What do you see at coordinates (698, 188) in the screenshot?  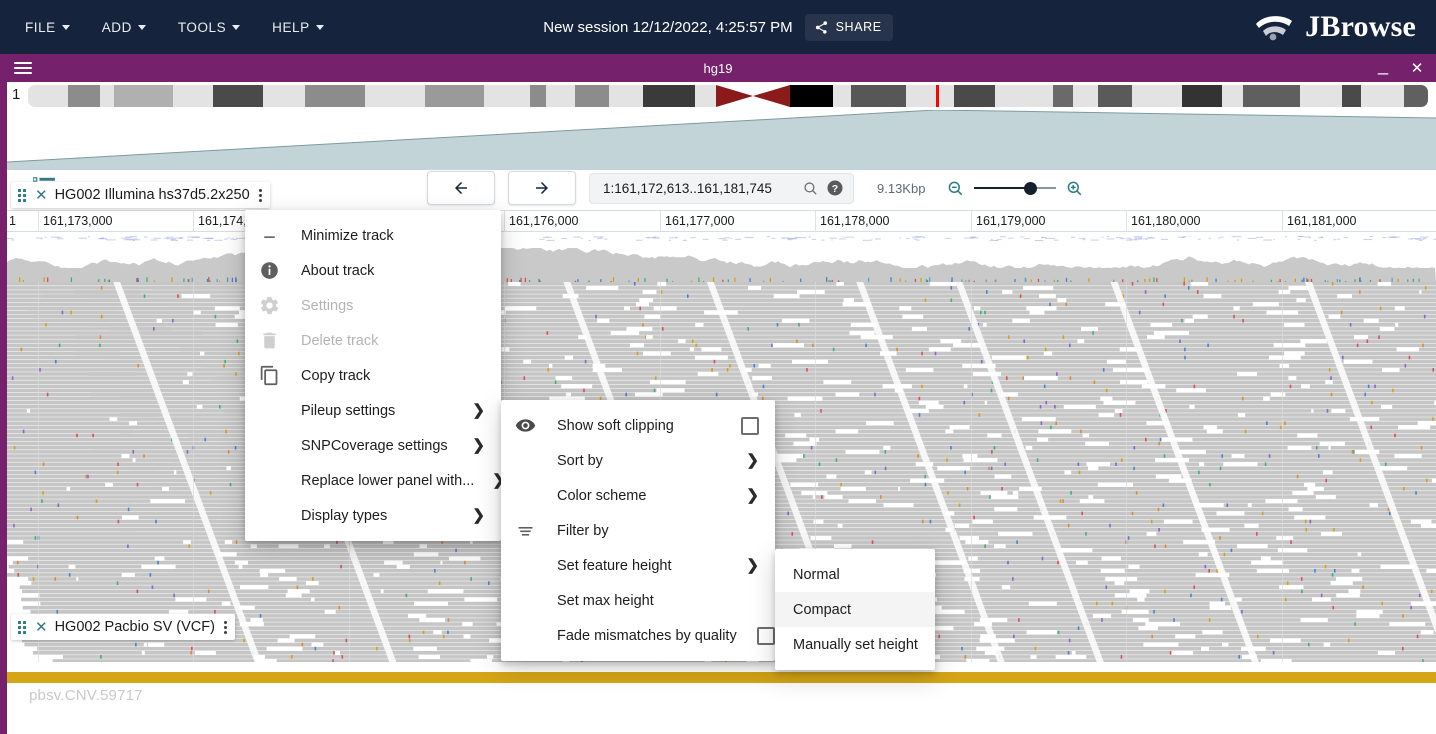 I see `location-input` at bounding box center [698, 188].